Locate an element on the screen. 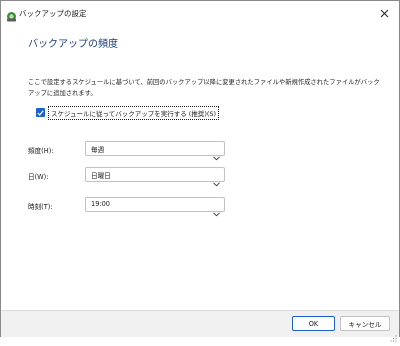  day-label: 日(W): is located at coordinates (38, 177).